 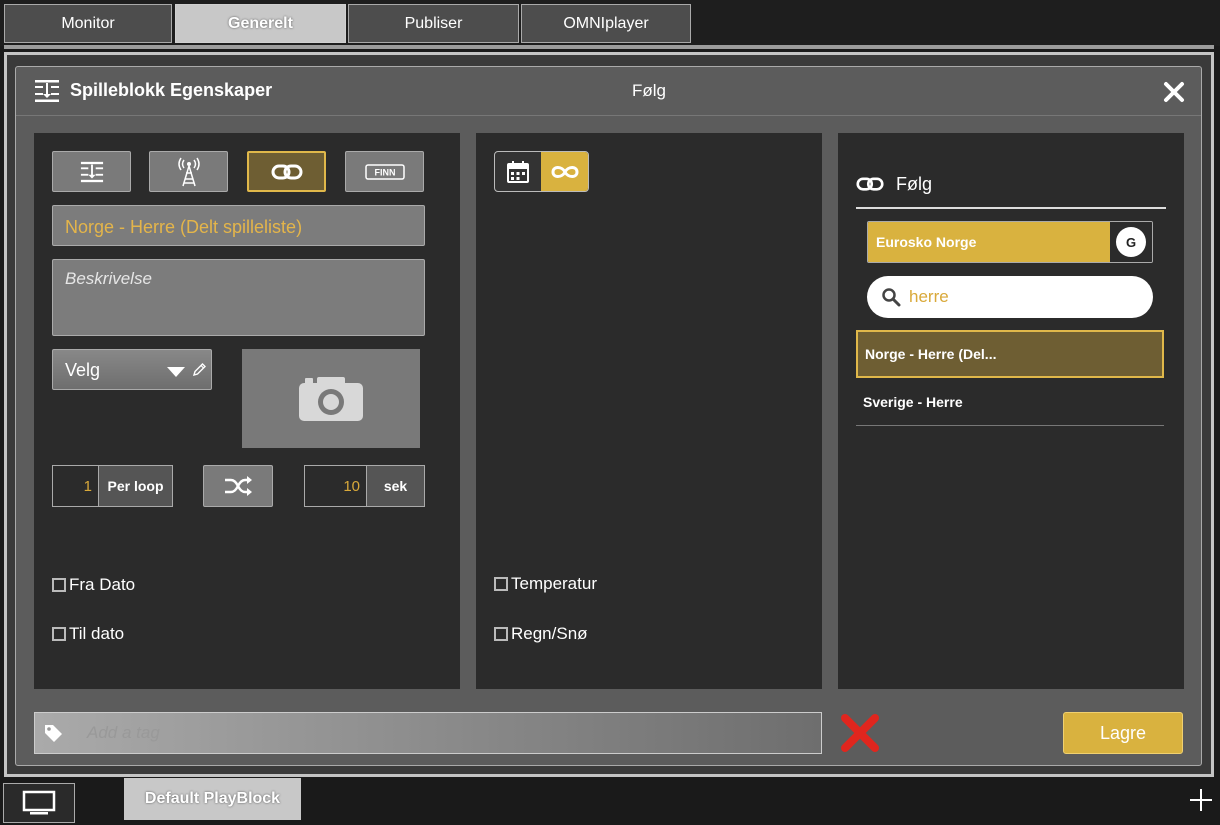 I want to click on temperature-checkbox: Temperatur, so click(x=545, y=584).